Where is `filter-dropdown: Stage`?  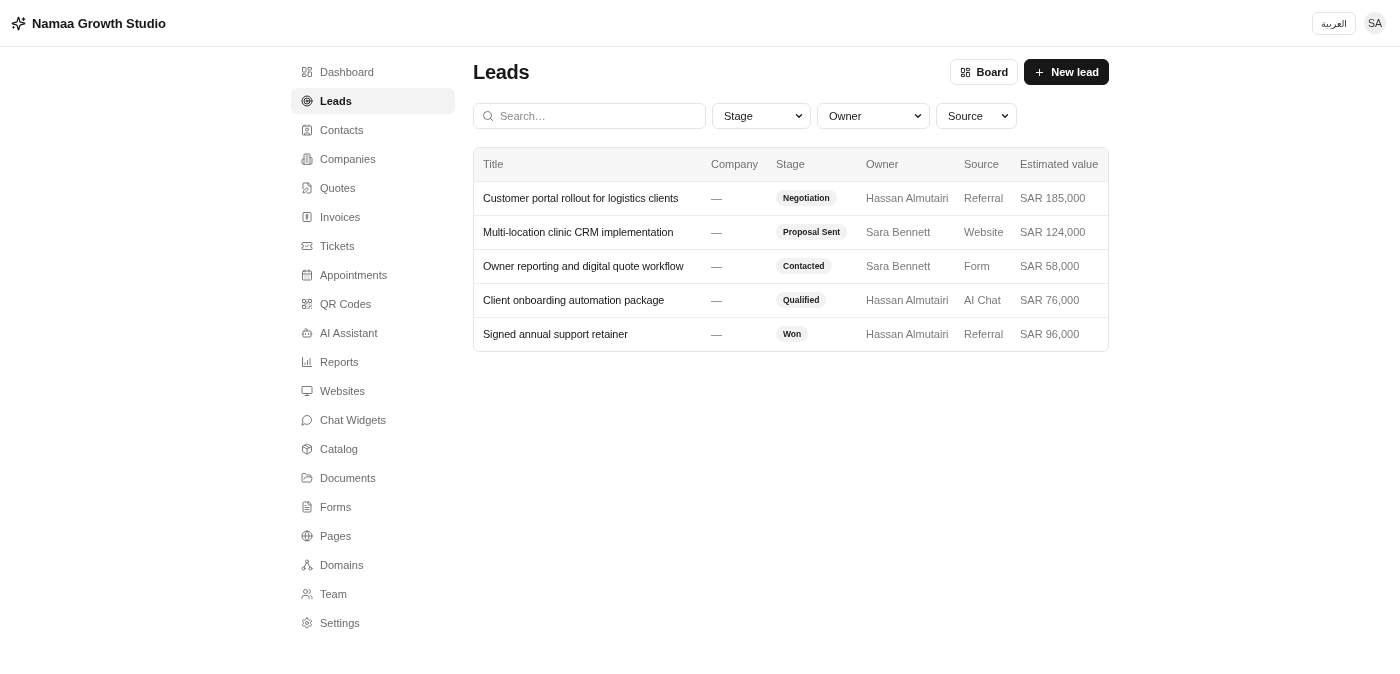
filter-dropdown: Stage is located at coordinates (761, 116).